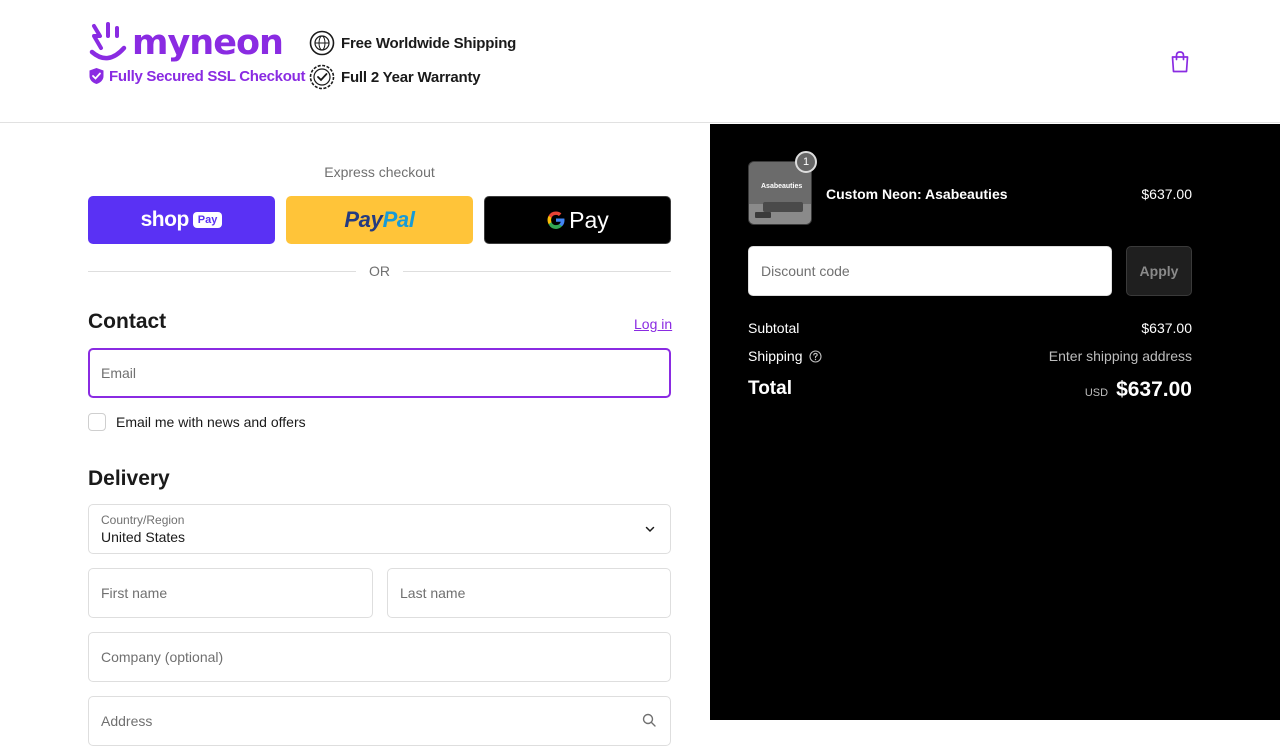 This screenshot has width=1280, height=746. Describe the element at coordinates (162, 657) in the screenshot. I see `company-placeholder: Company (optional)` at that location.